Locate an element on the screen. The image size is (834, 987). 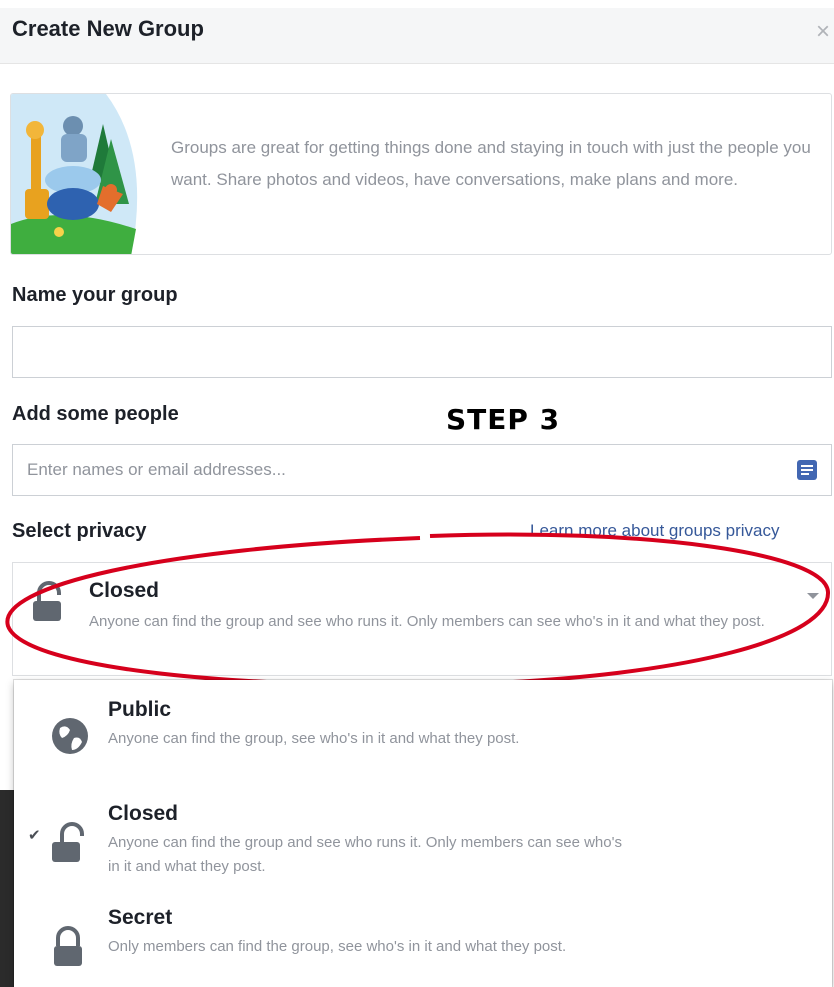
privacy-option-name: Public is located at coordinates (140, 709).